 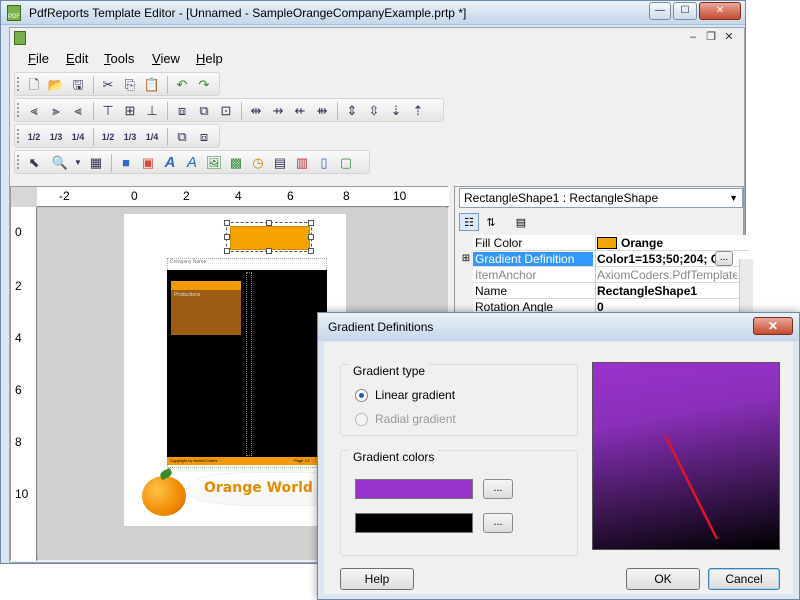 I want to click on half-width-icon: 1/2, so click(x=34, y=137).